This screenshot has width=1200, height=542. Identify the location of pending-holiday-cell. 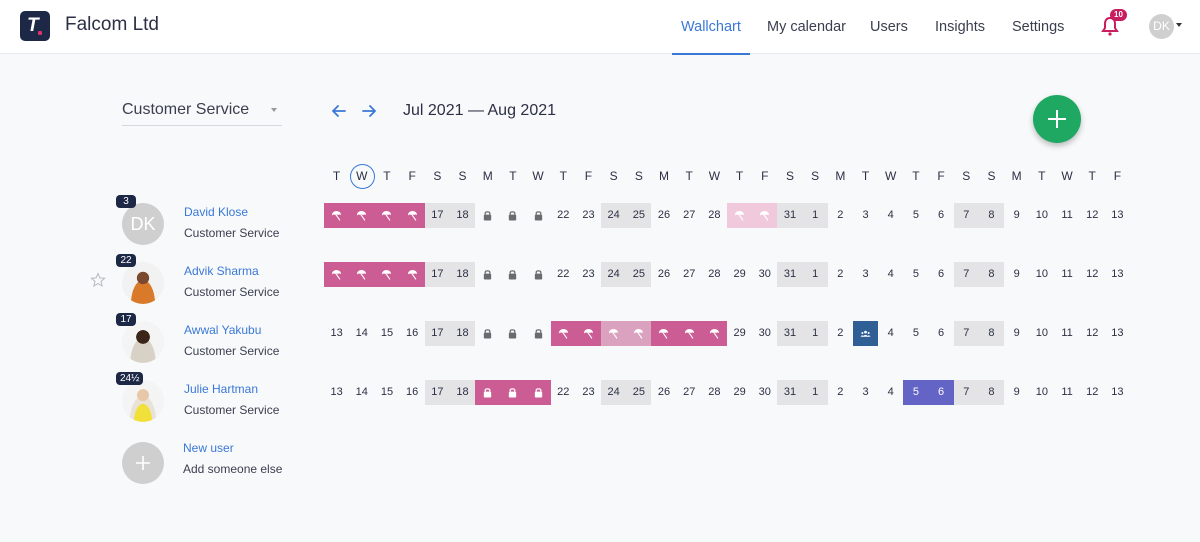
(740, 215).